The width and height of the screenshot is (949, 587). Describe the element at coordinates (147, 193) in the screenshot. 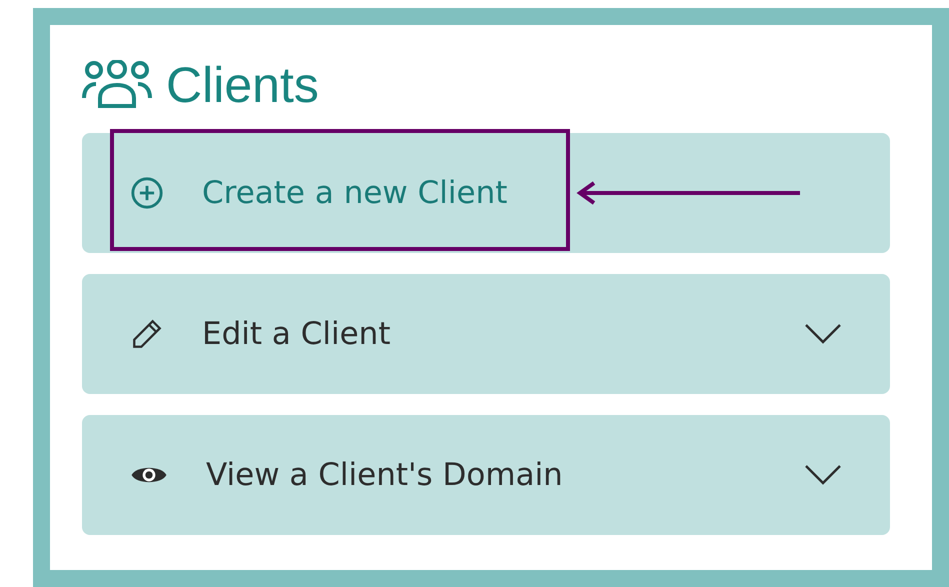

I see `plus-circle-icon` at that location.